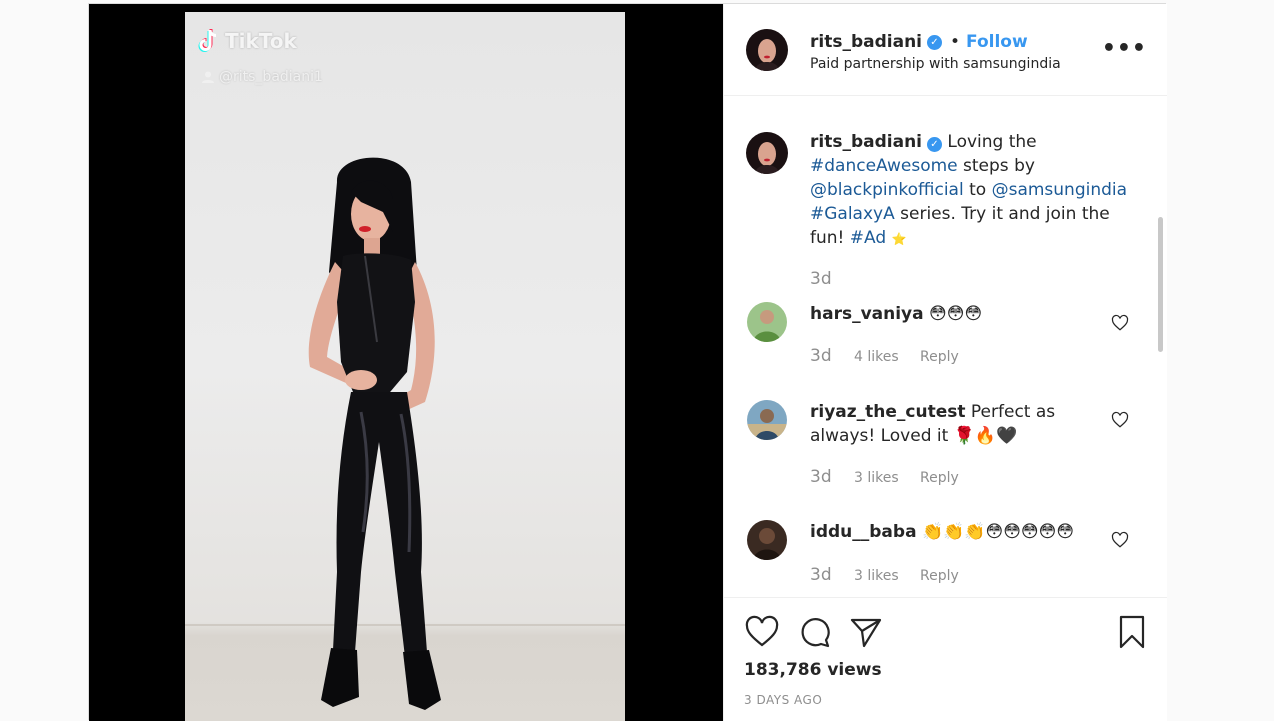  Describe the element at coordinates (767, 50) in the screenshot. I see `author-avatar` at that location.